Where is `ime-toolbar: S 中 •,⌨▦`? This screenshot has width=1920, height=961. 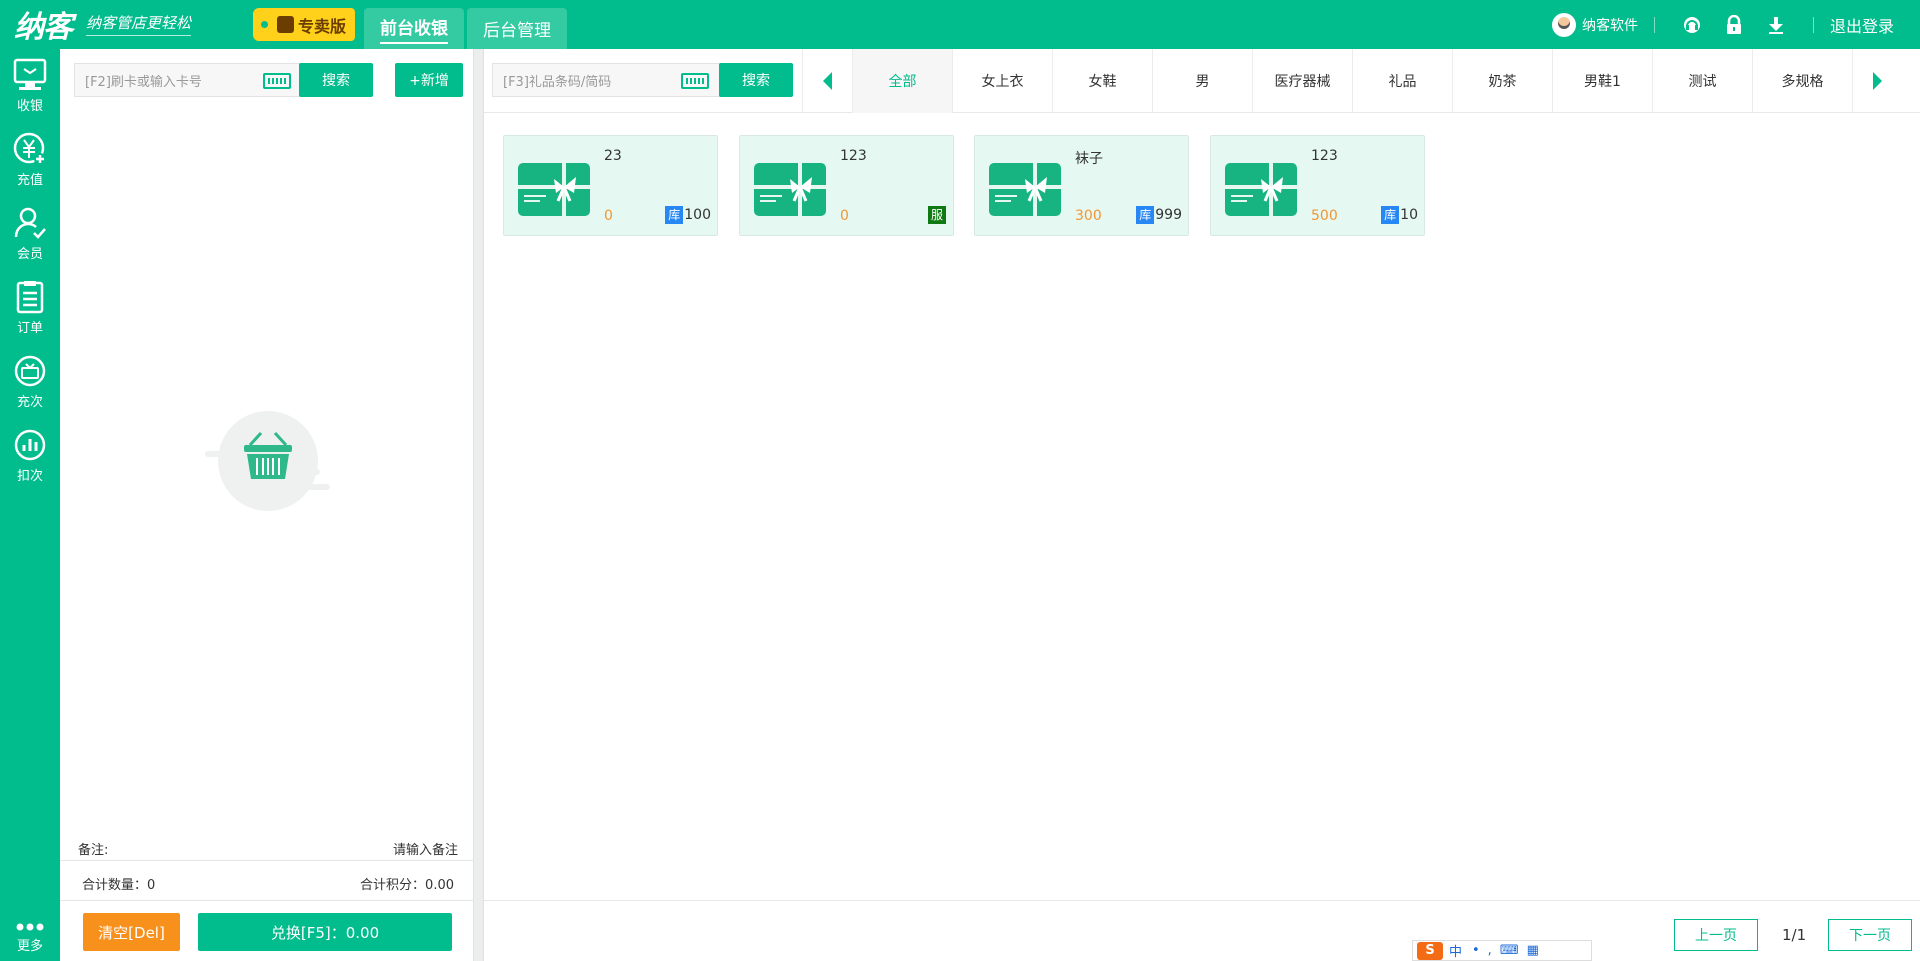 ime-toolbar: S 中 •,⌨▦ is located at coordinates (1502, 950).